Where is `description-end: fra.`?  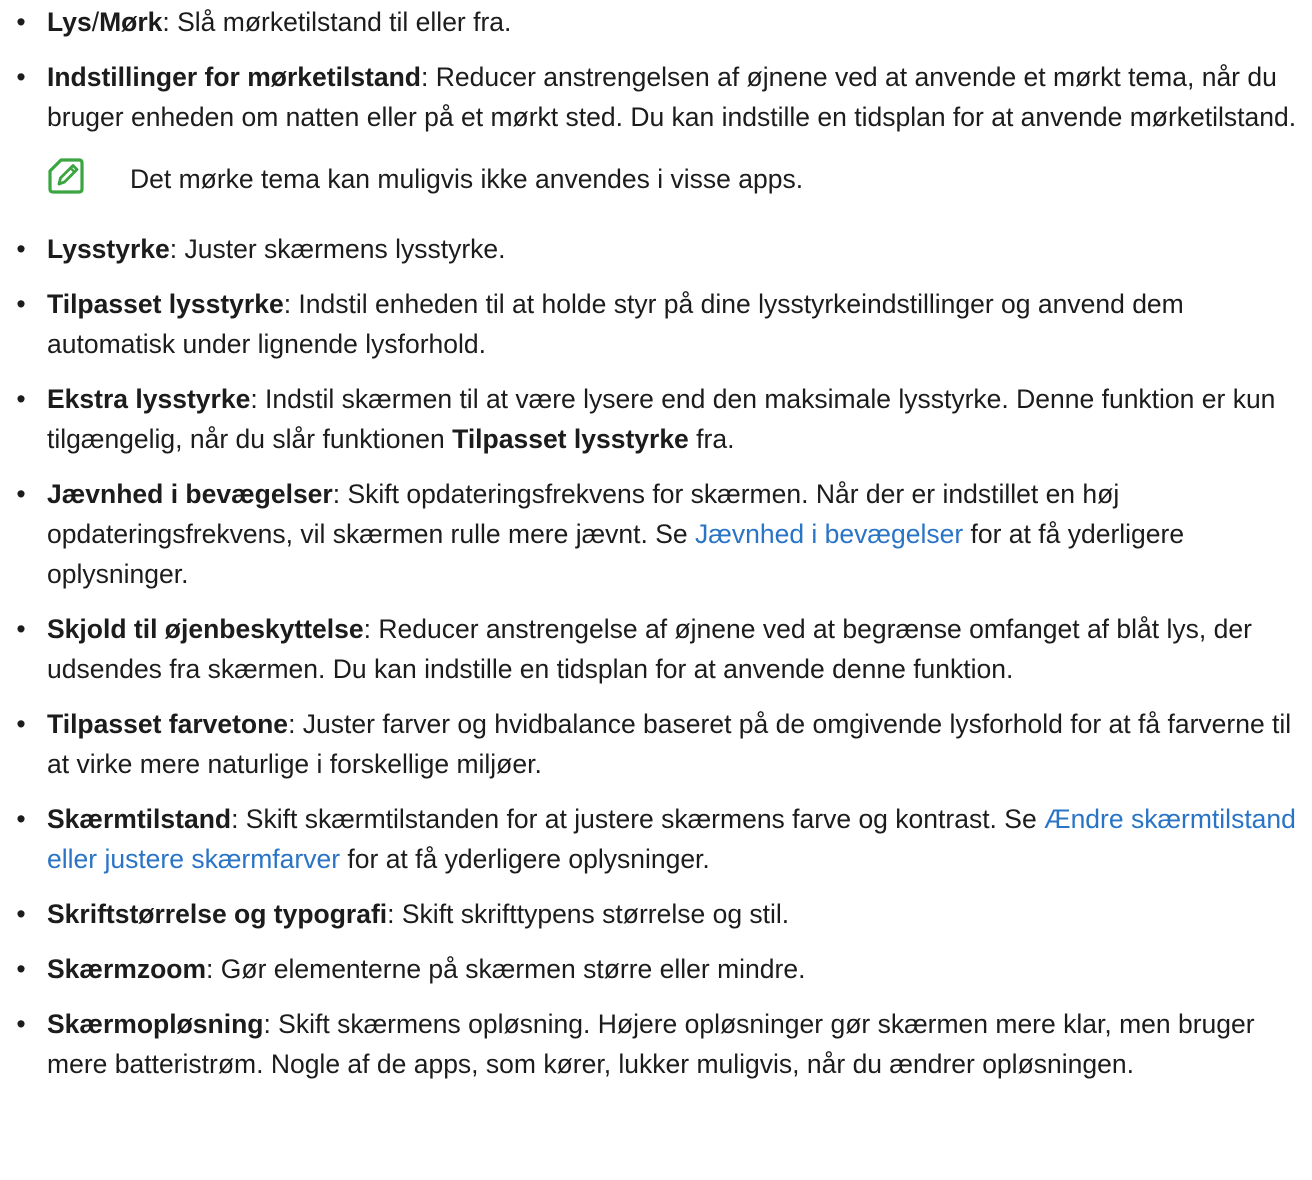 description-end: fra. is located at coordinates (711, 439).